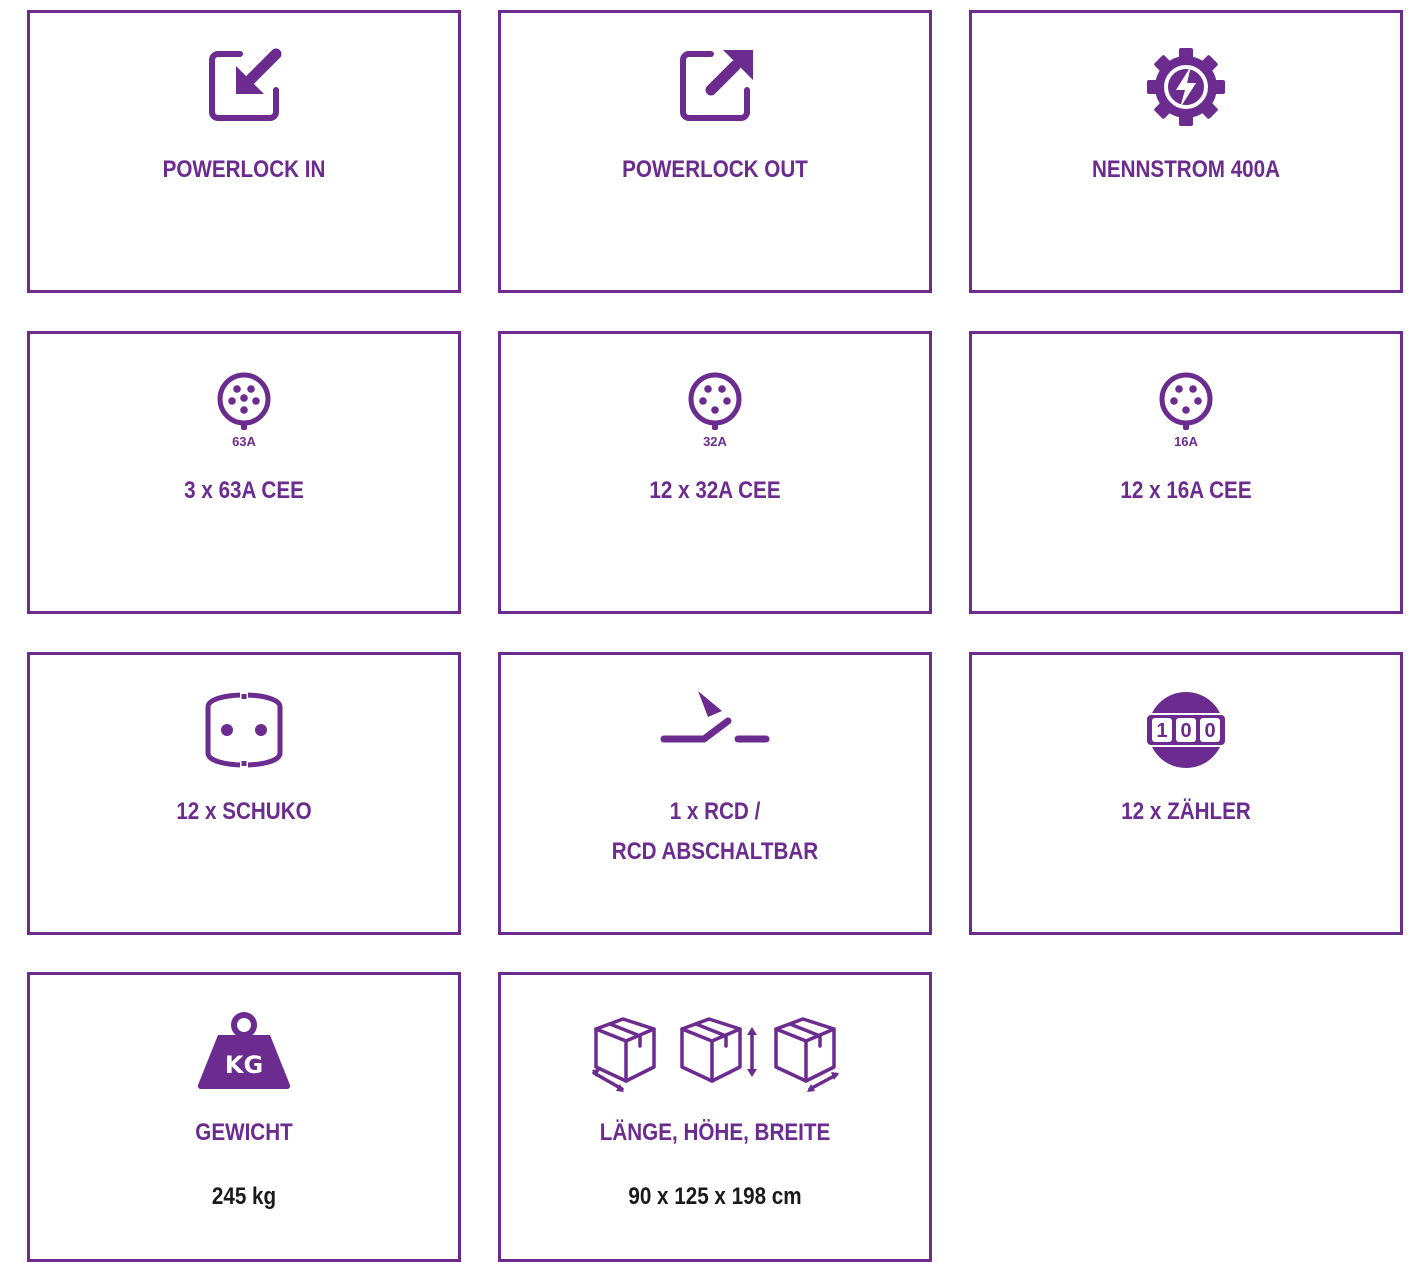 This screenshot has width=1413, height=1262. I want to click on feature-label: 12 x ZÄHLER, so click(1186, 811).